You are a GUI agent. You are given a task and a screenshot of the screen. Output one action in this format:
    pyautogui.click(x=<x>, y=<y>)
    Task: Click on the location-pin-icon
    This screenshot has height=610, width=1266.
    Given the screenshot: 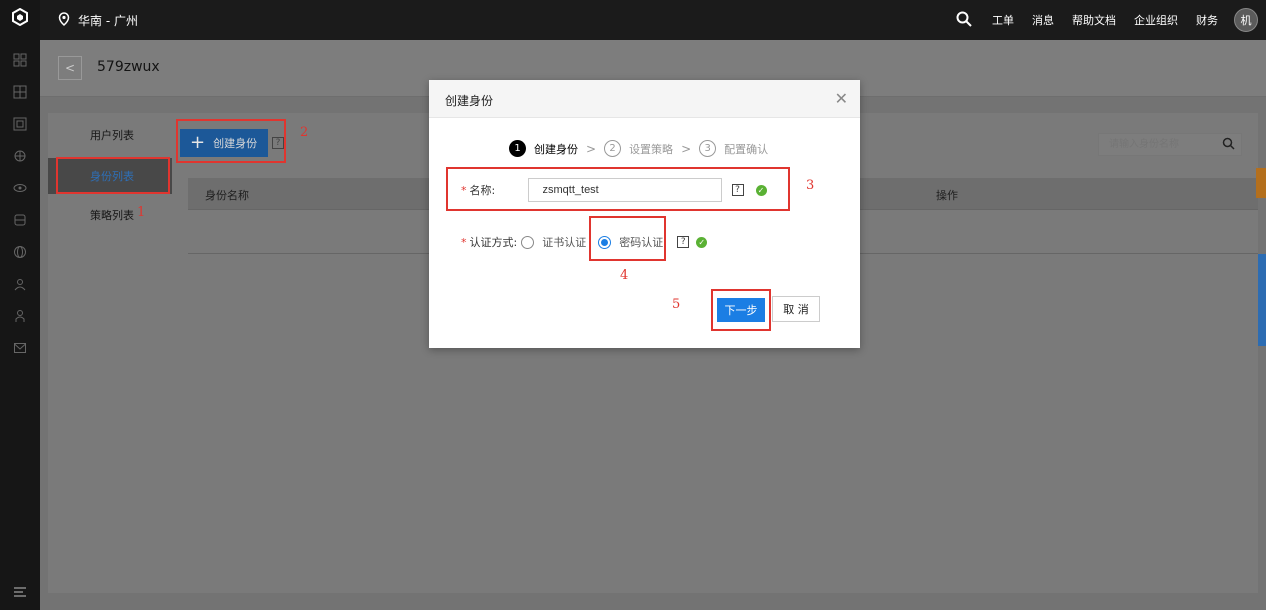 What is the action you would take?
    pyautogui.click(x=64, y=20)
    